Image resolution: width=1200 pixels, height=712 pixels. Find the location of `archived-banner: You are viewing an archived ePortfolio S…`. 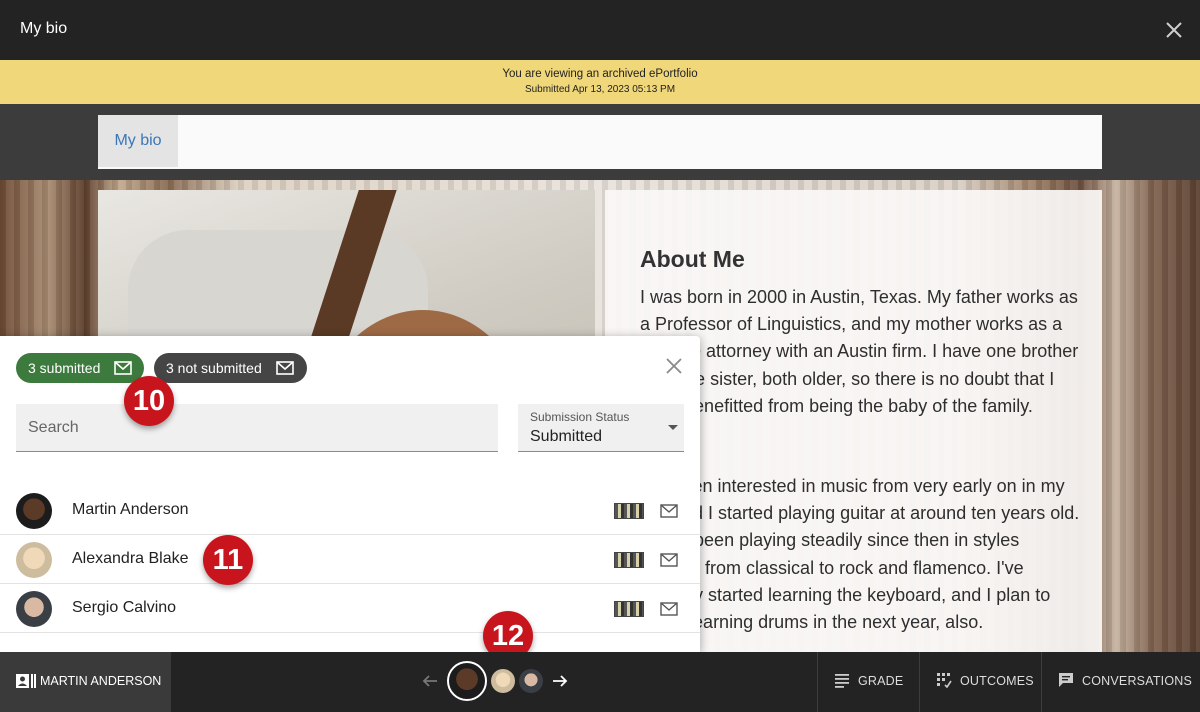

archived-banner: You are viewing an archived ePortfolio S… is located at coordinates (600, 82).